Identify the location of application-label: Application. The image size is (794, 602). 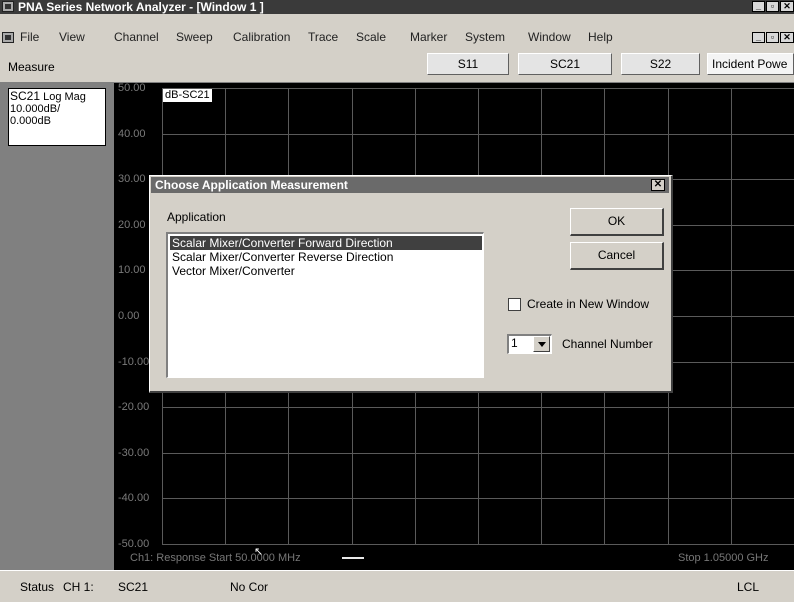
(196, 217).